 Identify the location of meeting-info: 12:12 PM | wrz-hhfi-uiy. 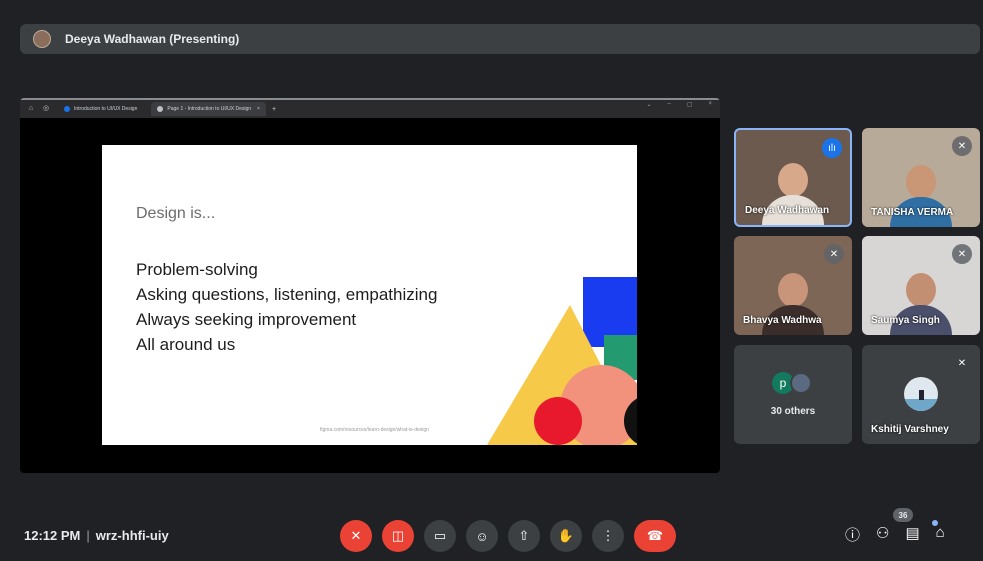
(96, 535).